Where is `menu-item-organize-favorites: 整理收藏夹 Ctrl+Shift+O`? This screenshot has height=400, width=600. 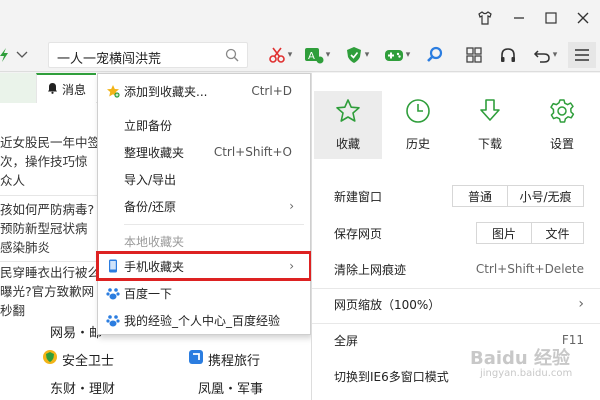 menu-item-organize-favorites: 整理收藏夹 Ctrl+Shift+O is located at coordinates (204, 152).